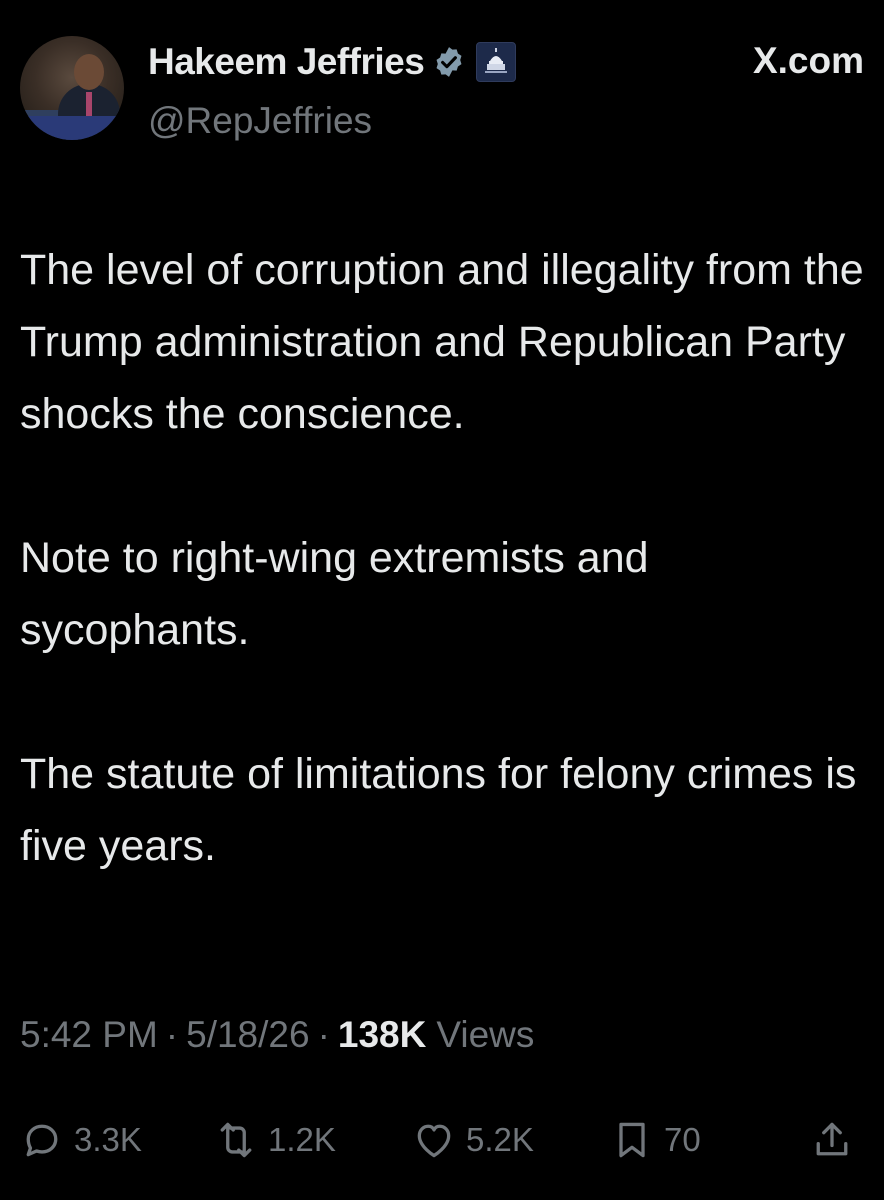 Image resolution: width=884 pixels, height=1200 pixels. What do you see at coordinates (632, 1140) in the screenshot?
I see `bookmark-icon` at bounding box center [632, 1140].